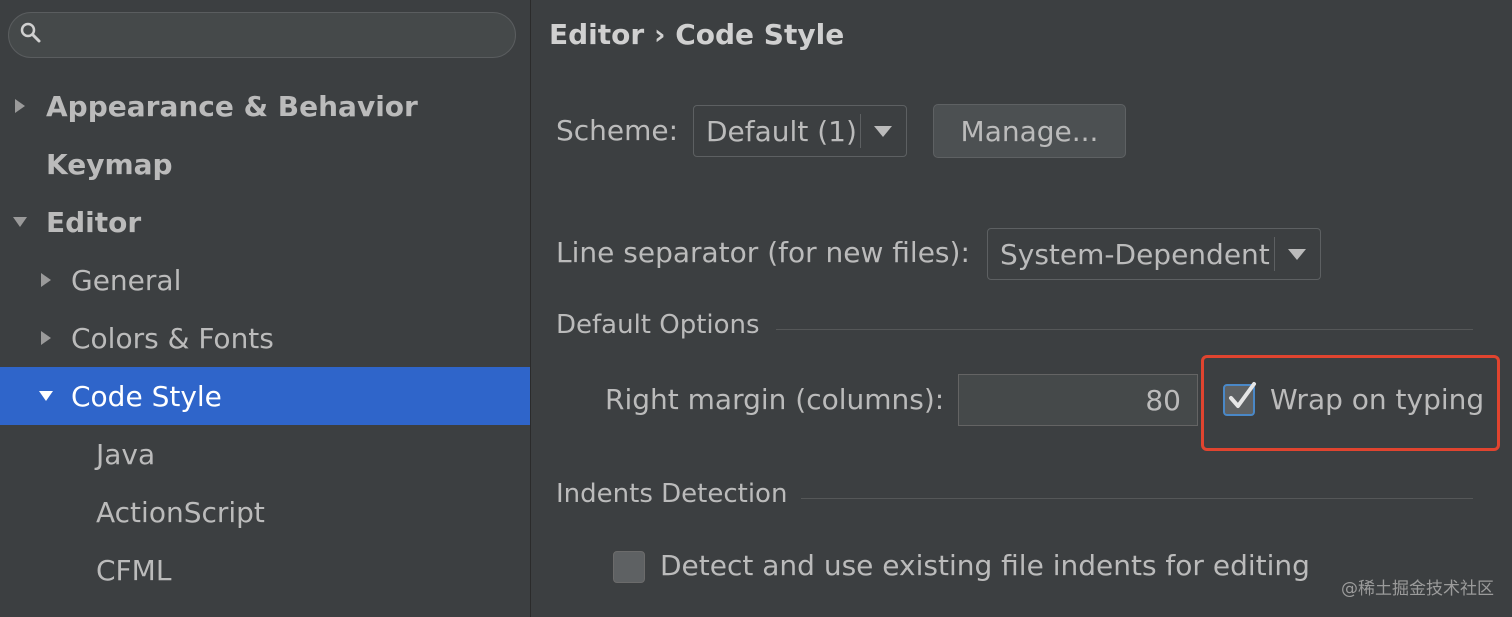 The height and width of the screenshot is (617, 1512). I want to click on tree-item-label: ActionScript, so click(180, 512).